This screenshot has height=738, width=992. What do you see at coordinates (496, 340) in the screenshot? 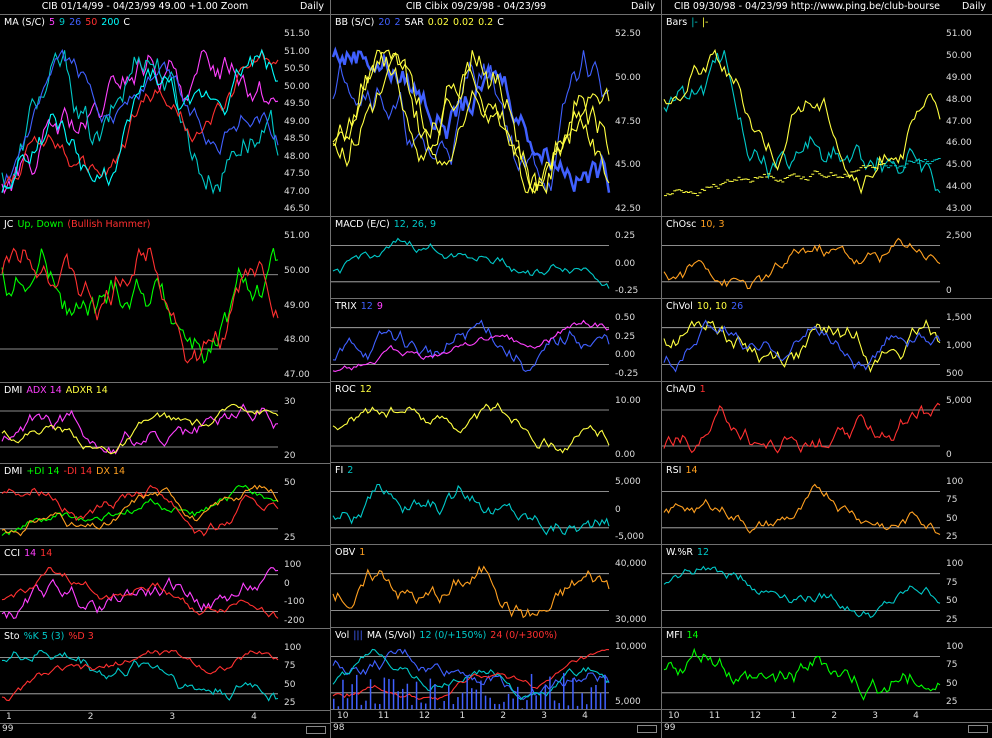
I see `indicator-panel: TRIX 12 9 0.50 0.25 0.00 -0.25` at bounding box center [496, 340].